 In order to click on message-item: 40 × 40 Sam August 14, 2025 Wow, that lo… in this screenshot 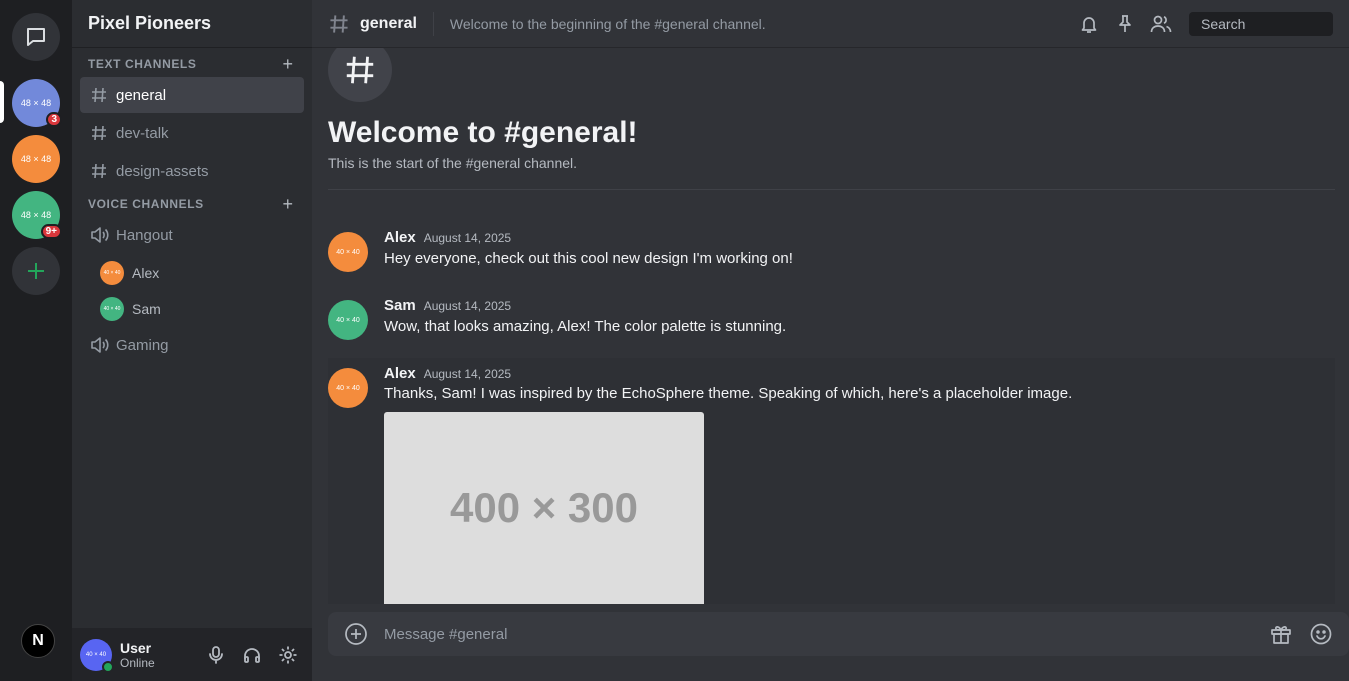, I will do `click(831, 320)`.